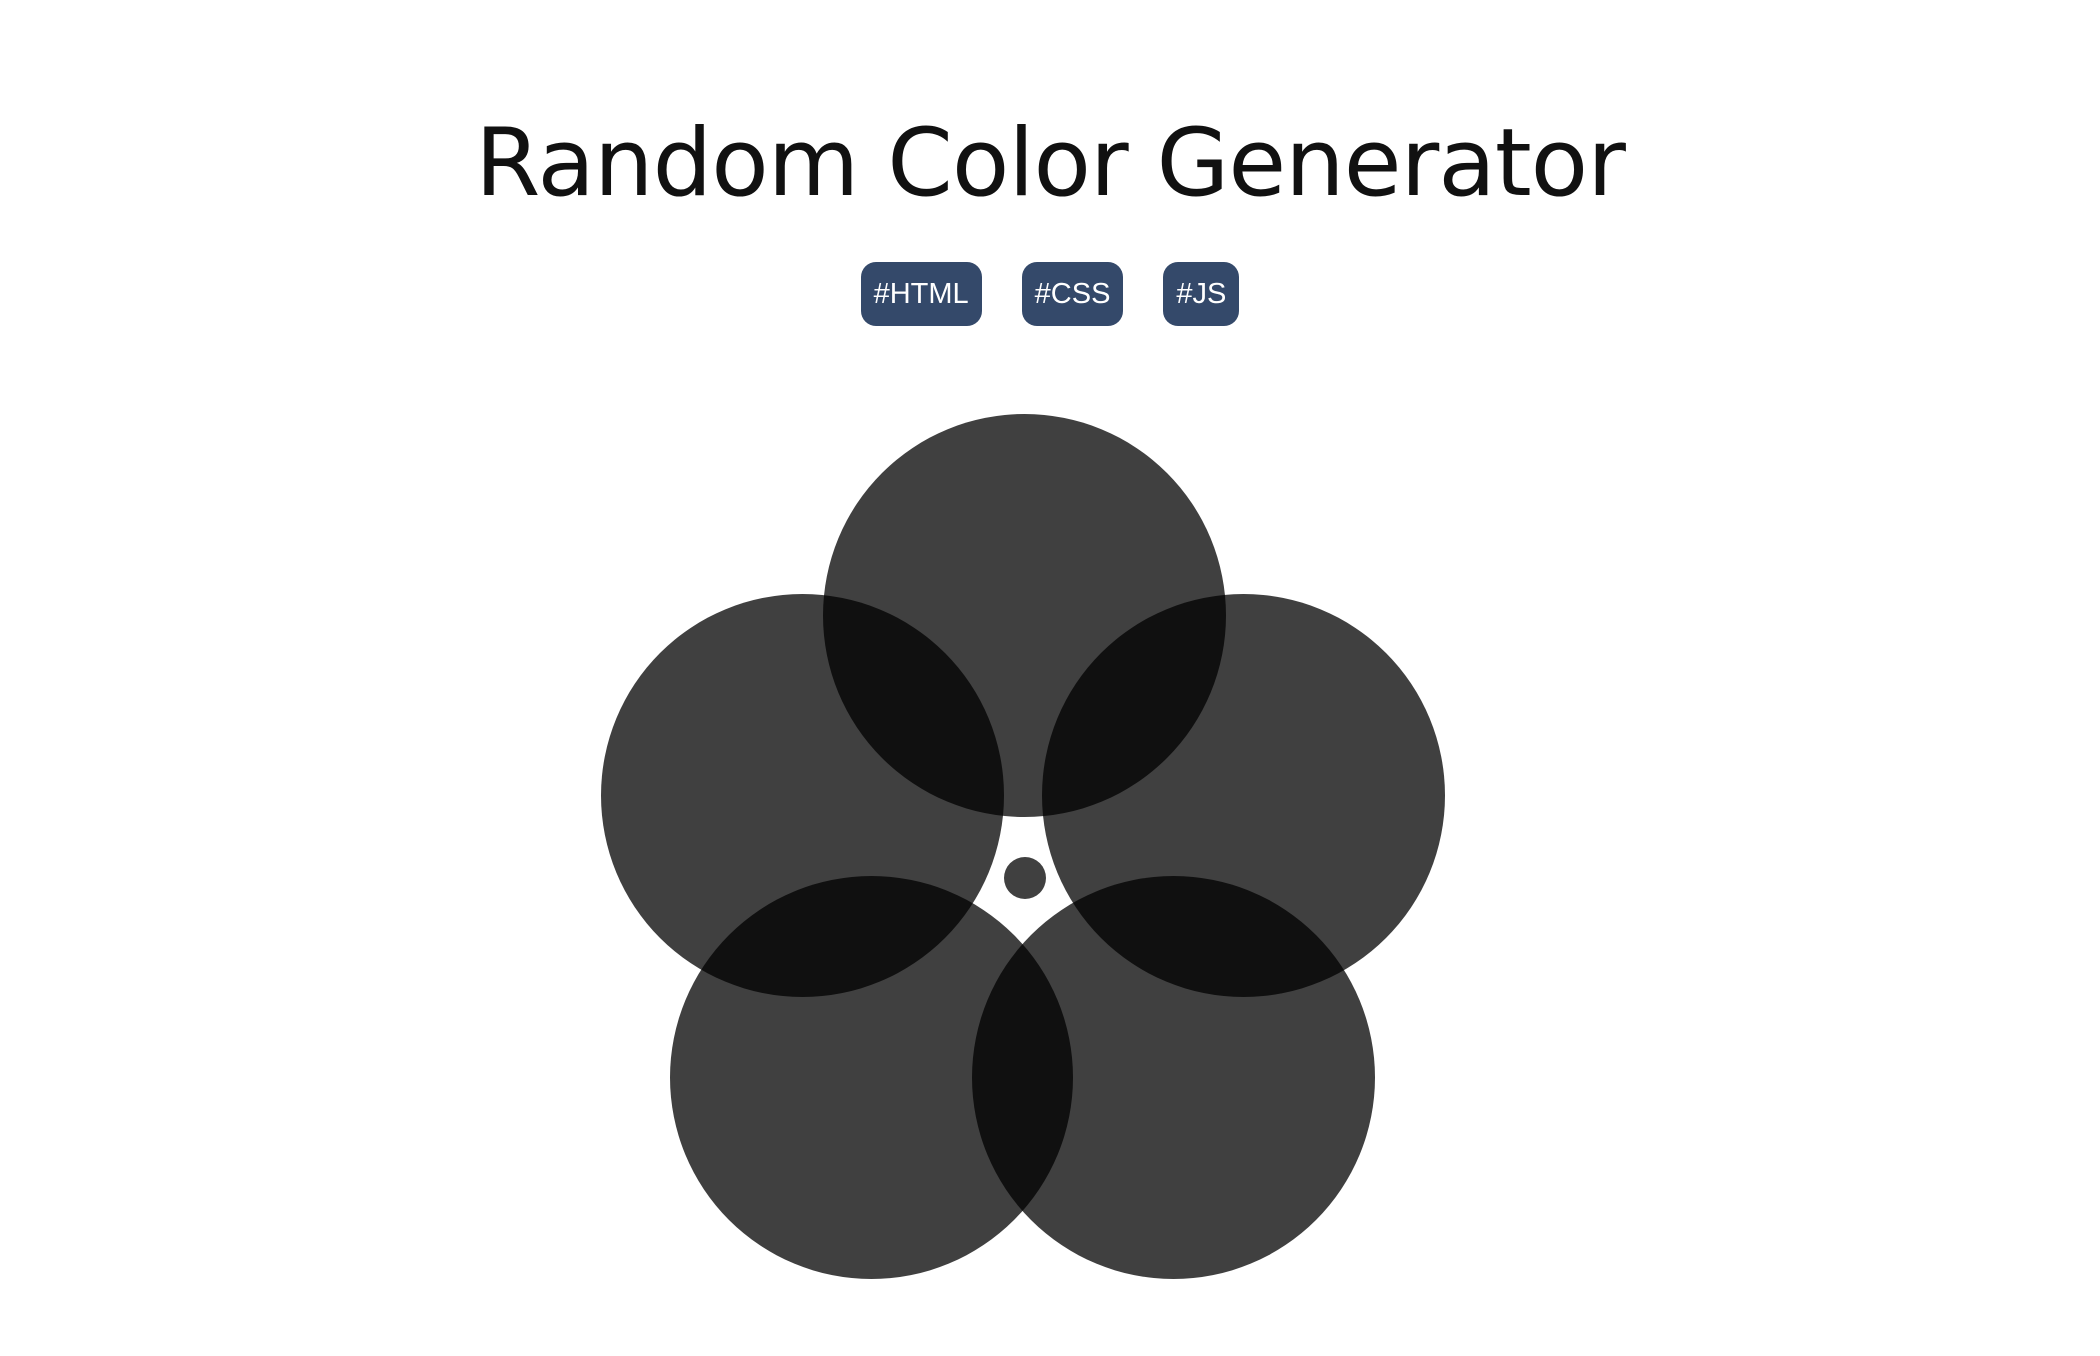 Image resolution: width=2100 pixels, height=1356 pixels. What do you see at coordinates (1201, 294) in the screenshot?
I see `tag-js: #JS` at bounding box center [1201, 294].